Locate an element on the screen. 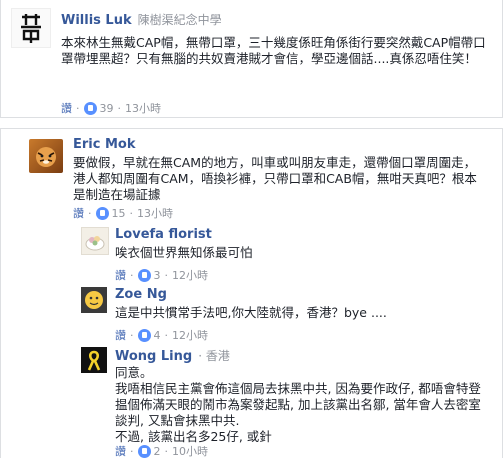 This screenshot has height=459, width=503. tiger-avatar-icon is located at coordinates (46, 157).